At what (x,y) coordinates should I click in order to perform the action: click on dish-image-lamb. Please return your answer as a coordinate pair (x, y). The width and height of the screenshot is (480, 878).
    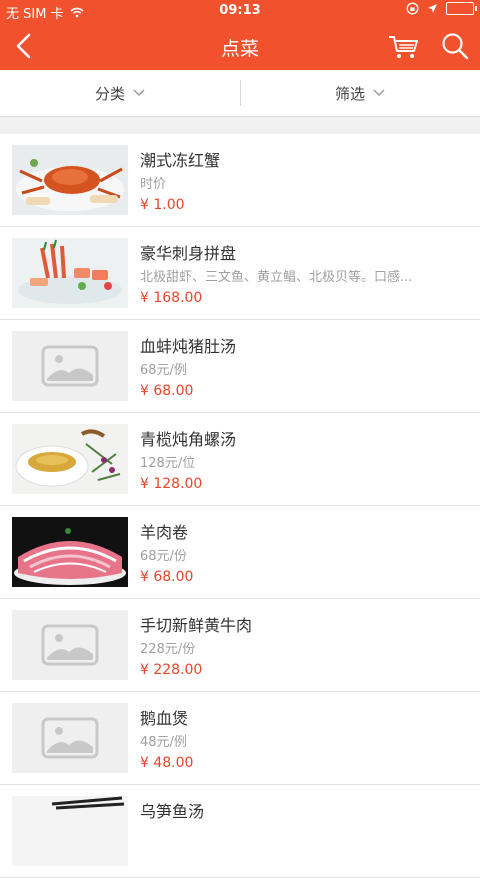
    Looking at the image, I should click on (70, 552).